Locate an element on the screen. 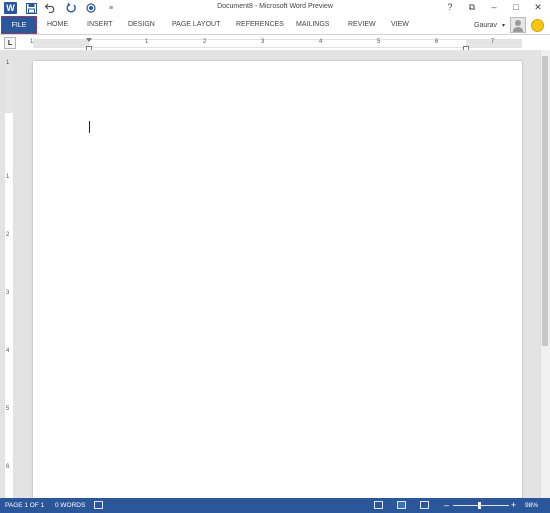 This screenshot has width=550, height=513. horizontal-ruler: 1 1 2 3 4 5 6 7 is located at coordinates (276, 44).